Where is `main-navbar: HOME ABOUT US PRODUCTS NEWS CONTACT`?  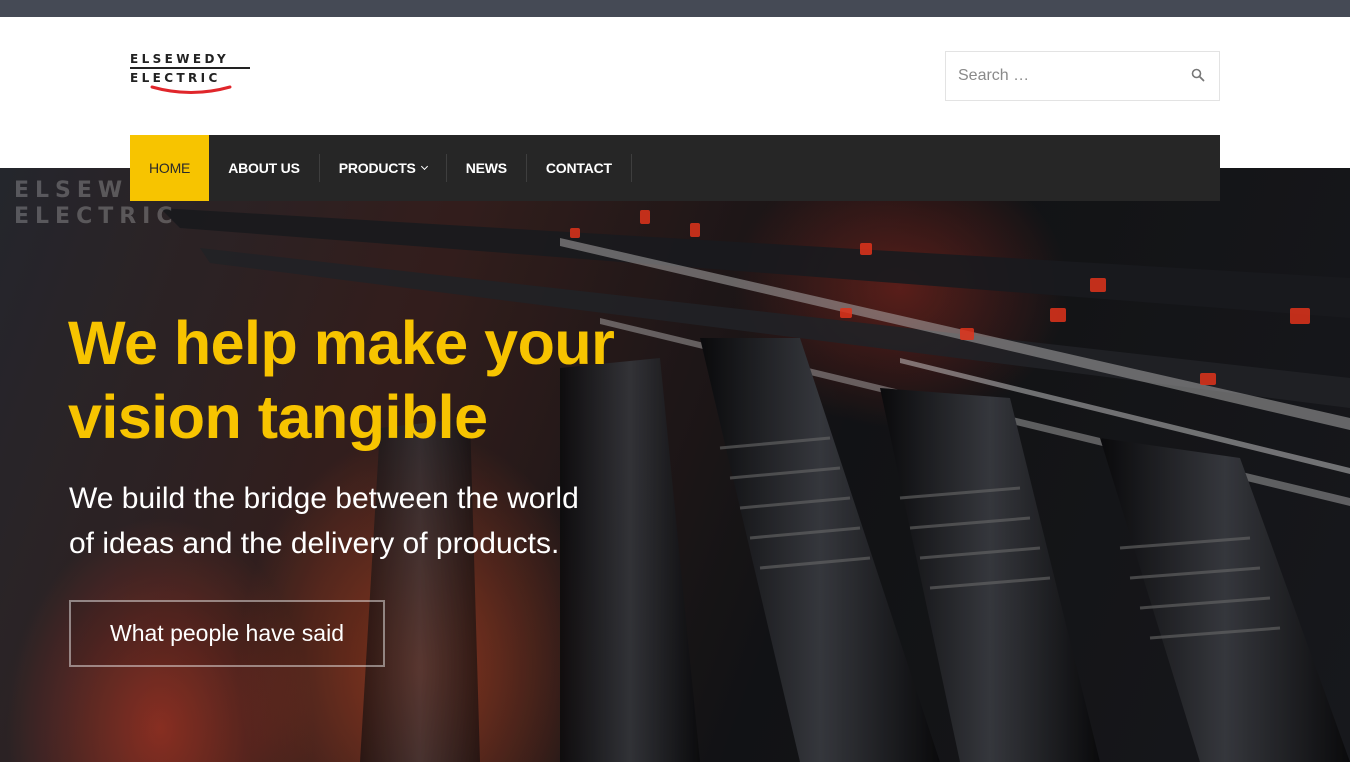
main-navbar: HOME ABOUT US PRODUCTS NEWS CONTACT is located at coordinates (675, 168).